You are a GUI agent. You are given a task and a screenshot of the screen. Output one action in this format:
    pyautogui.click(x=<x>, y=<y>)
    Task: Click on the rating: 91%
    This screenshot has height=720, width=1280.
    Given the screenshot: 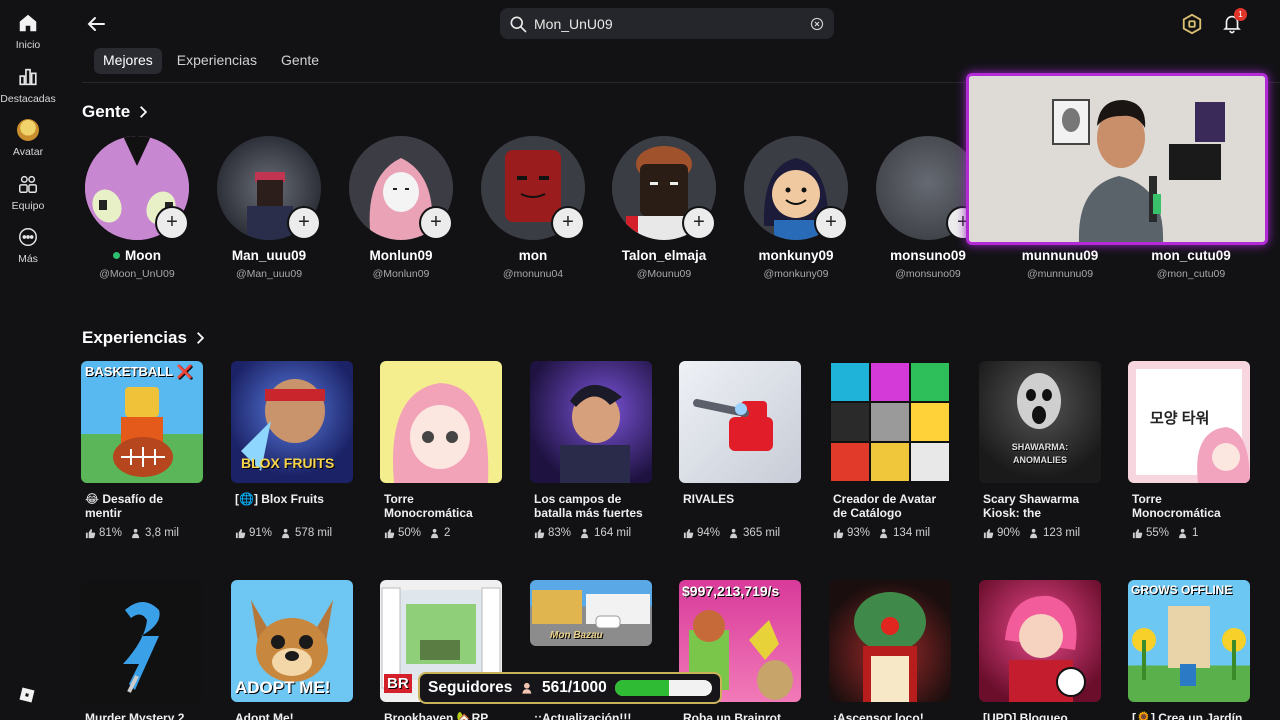 What is the action you would take?
    pyautogui.click(x=261, y=533)
    